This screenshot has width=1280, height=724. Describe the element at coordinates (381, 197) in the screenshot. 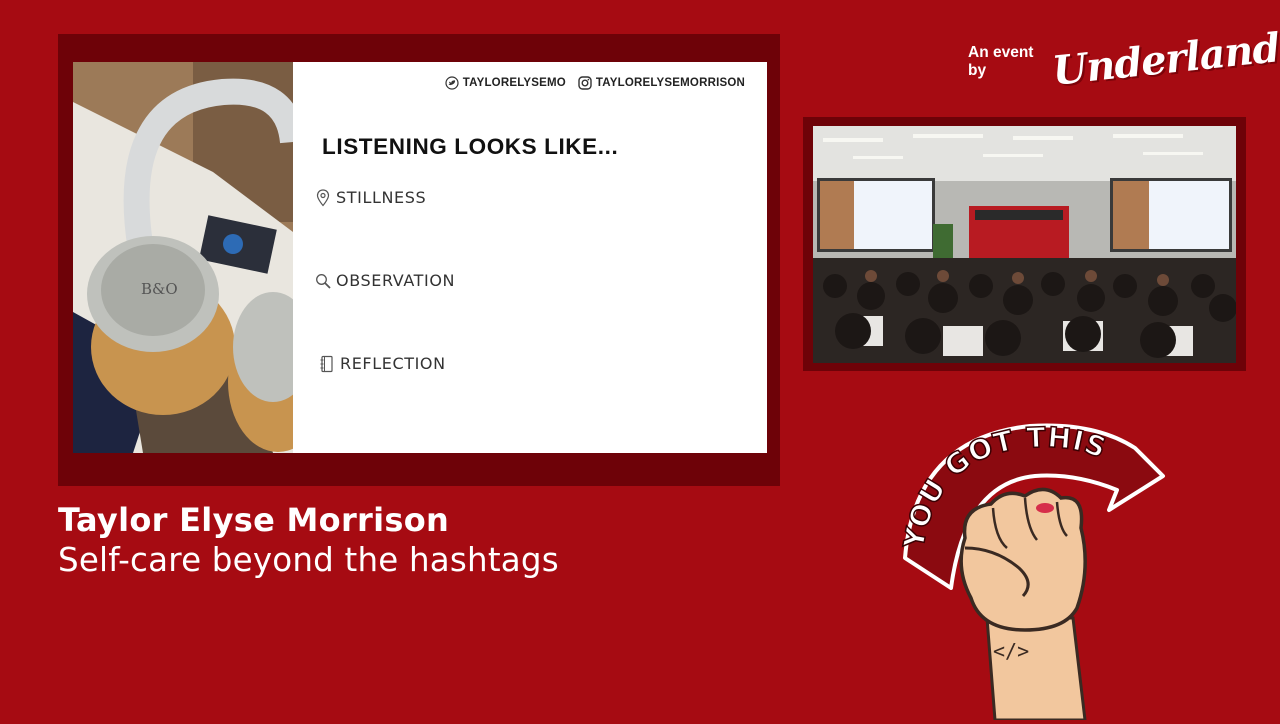

I see `slide-item-label: STILLNESS` at that location.